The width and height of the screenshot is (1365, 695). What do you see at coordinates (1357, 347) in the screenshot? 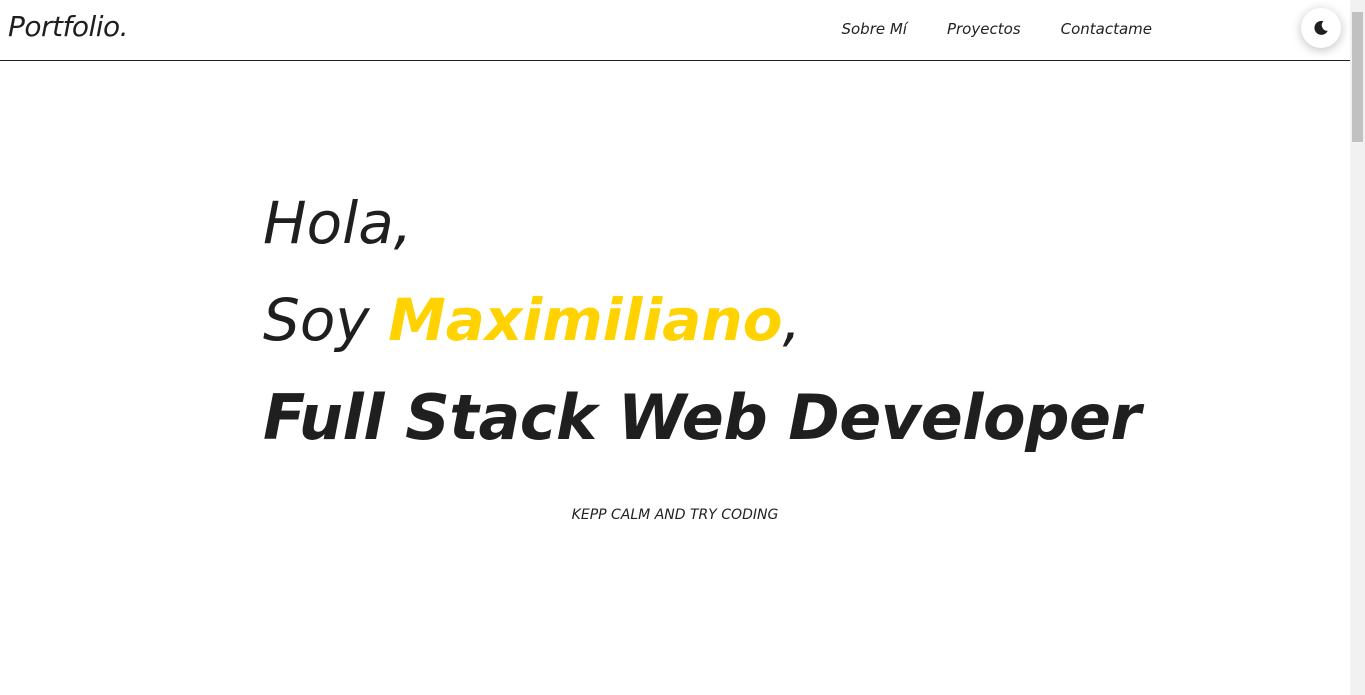
I see `vertical-scrollbar` at bounding box center [1357, 347].